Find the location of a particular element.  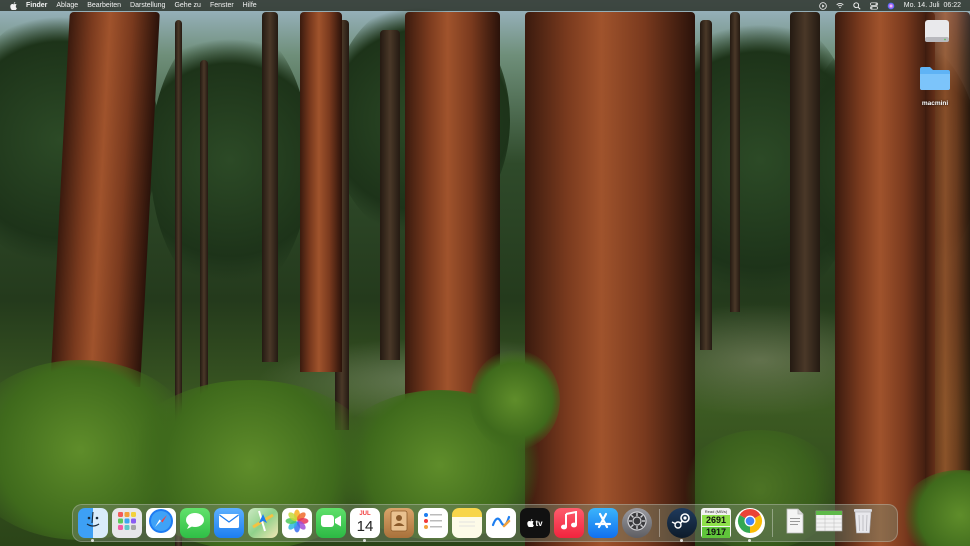

spreadsheet-icon is located at coordinates (829, 523).